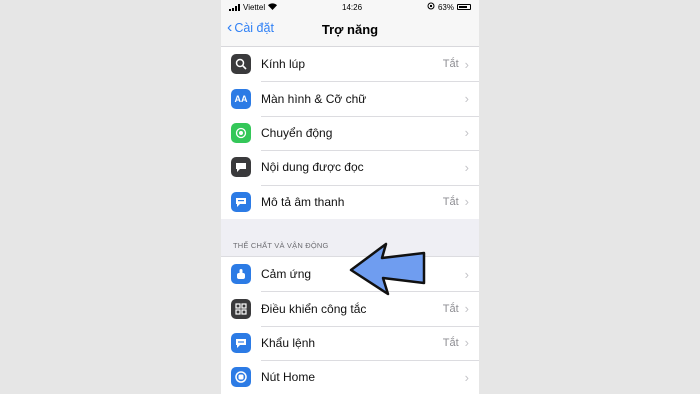 The height and width of the screenshot is (394, 700). I want to click on settings-row-text-size: AA Màn hình & Cỡ chữ ›, so click(350, 98).